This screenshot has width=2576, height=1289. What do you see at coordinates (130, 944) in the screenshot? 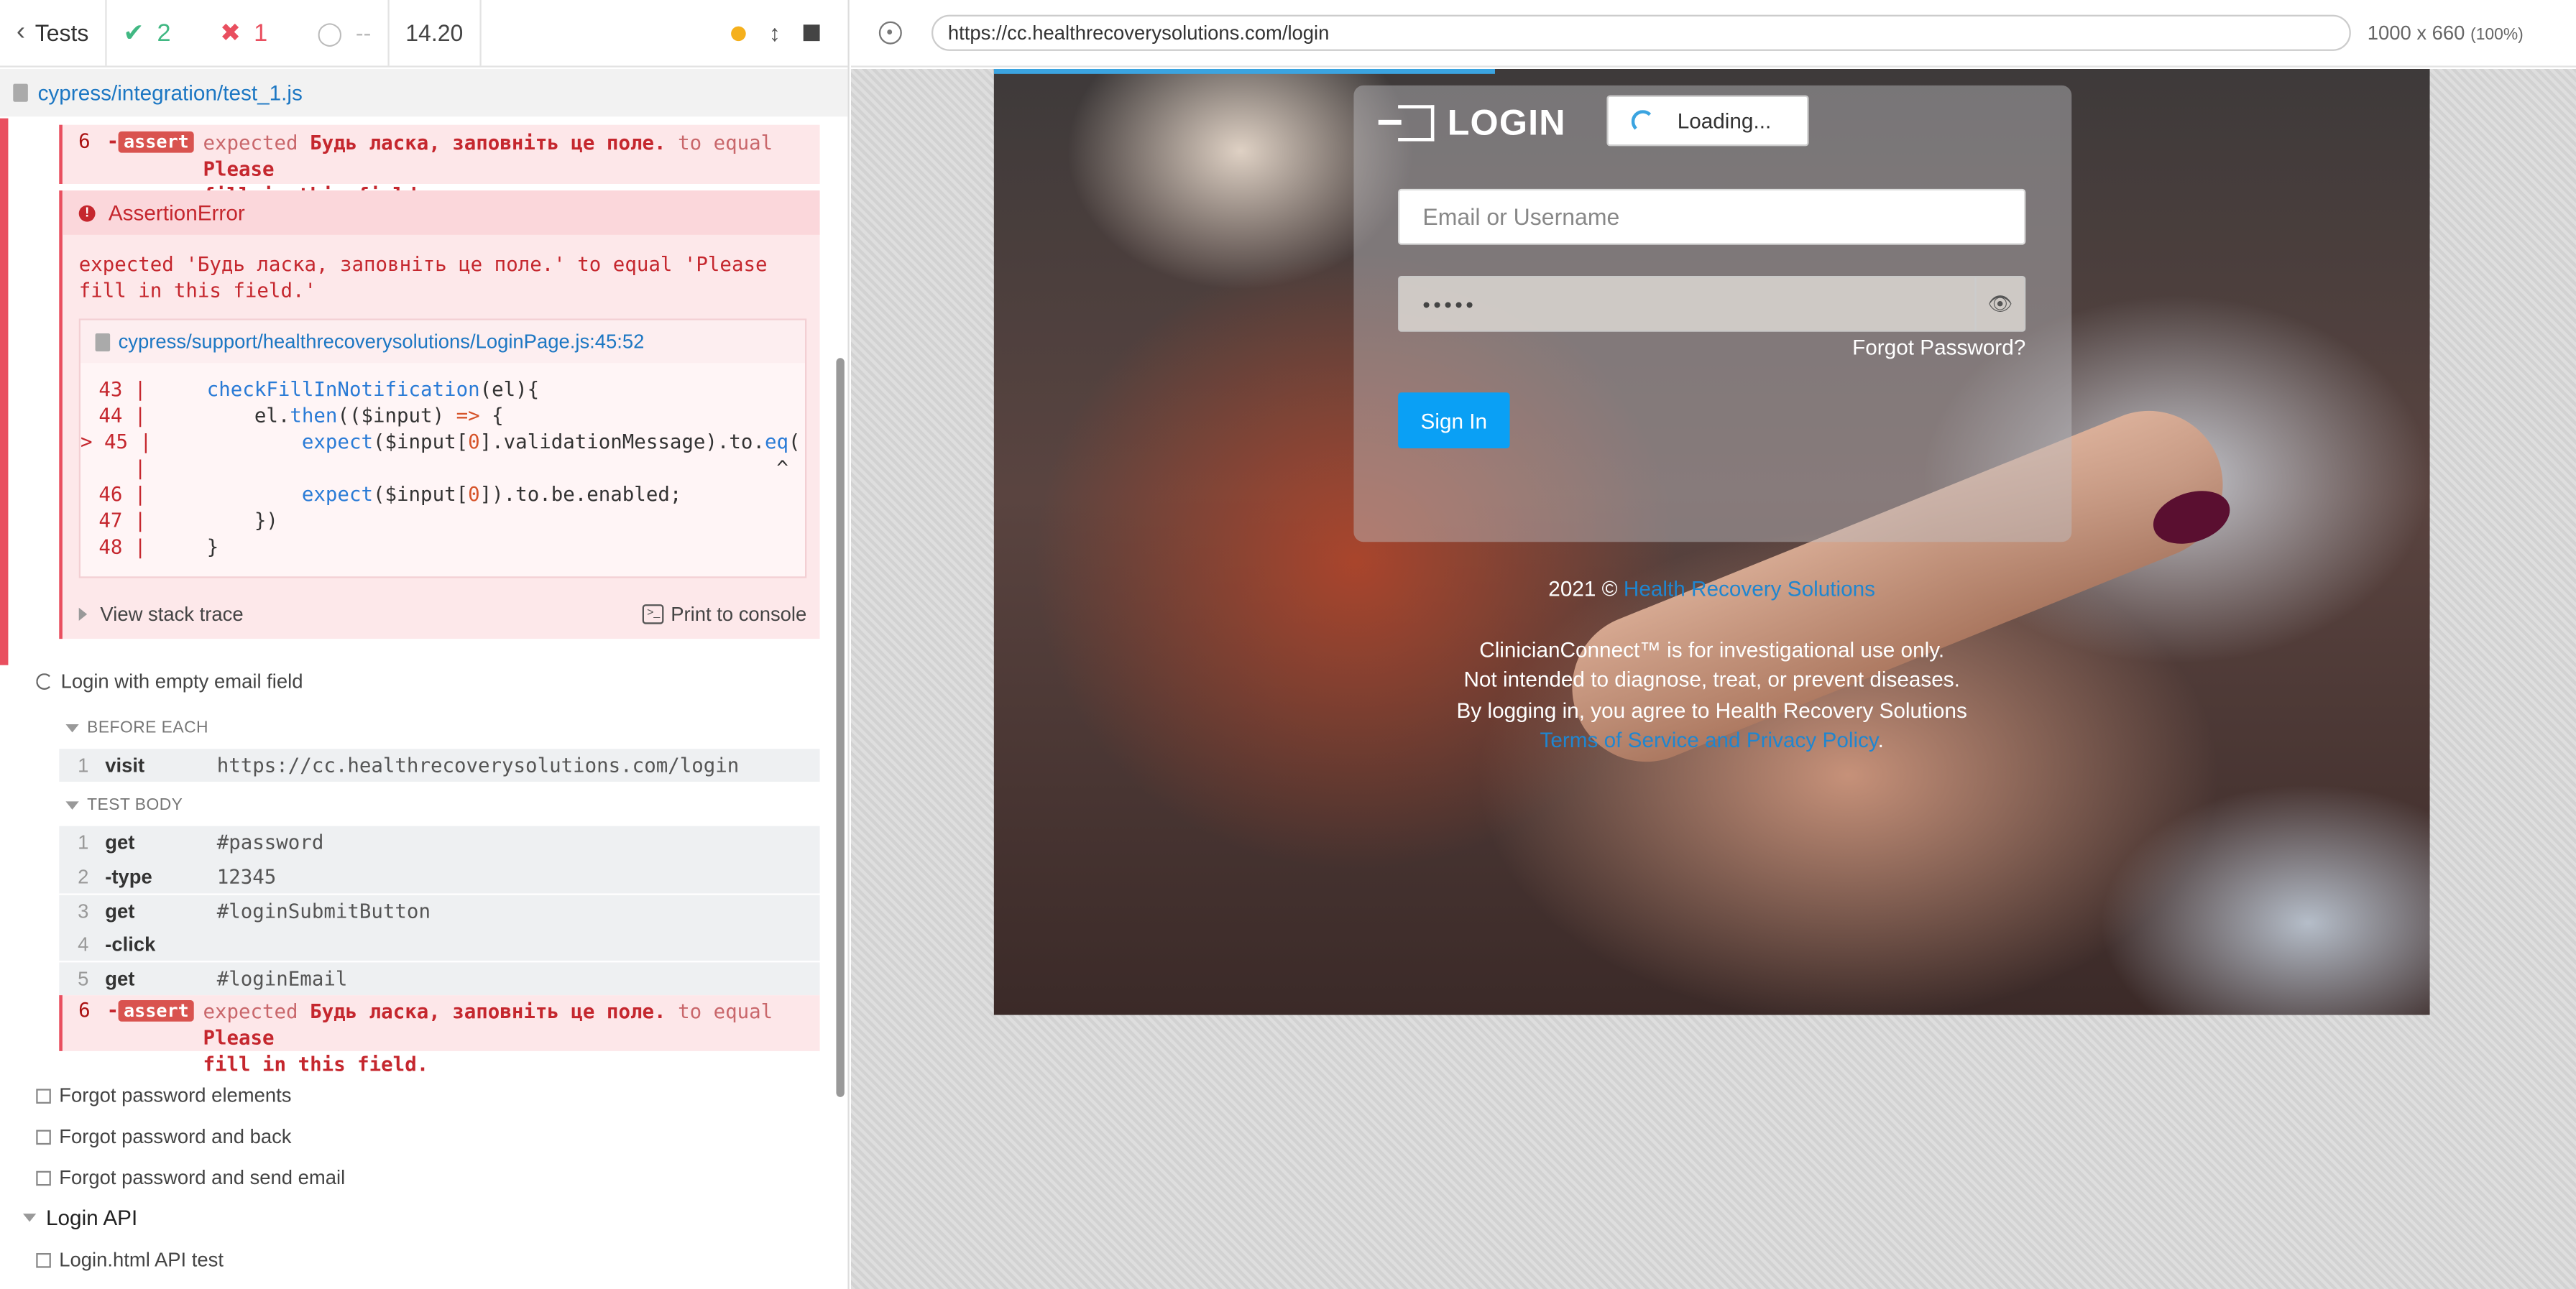
I see `command-name: -click` at bounding box center [130, 944].